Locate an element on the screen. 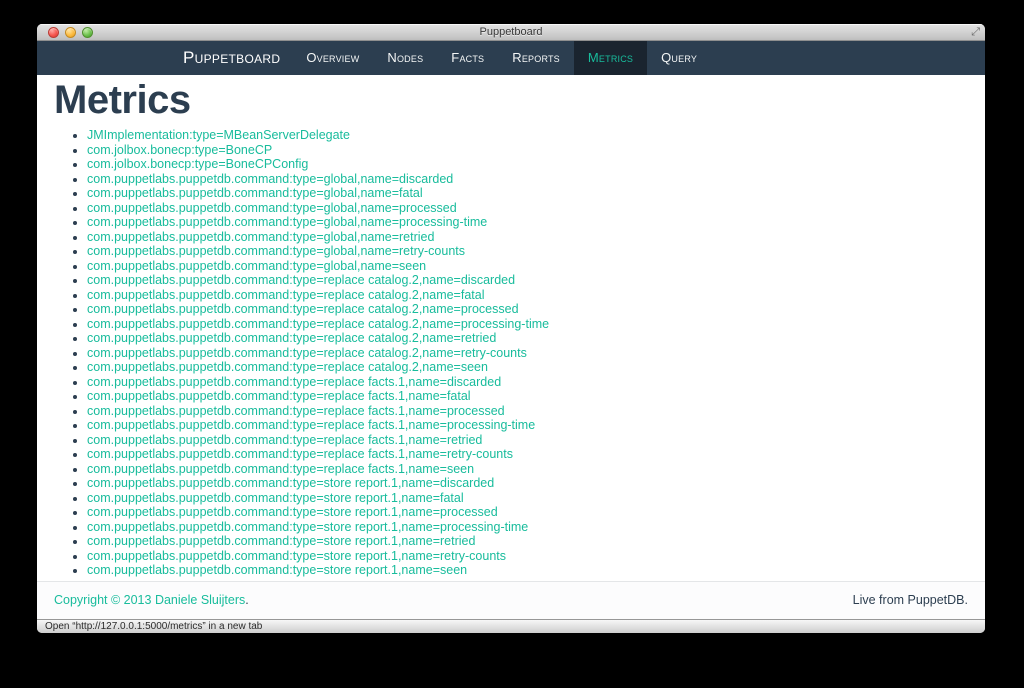 This screenshot has width=1024, height=688. nav-item-metrics: Metrics is located at coordinates (610, 58).